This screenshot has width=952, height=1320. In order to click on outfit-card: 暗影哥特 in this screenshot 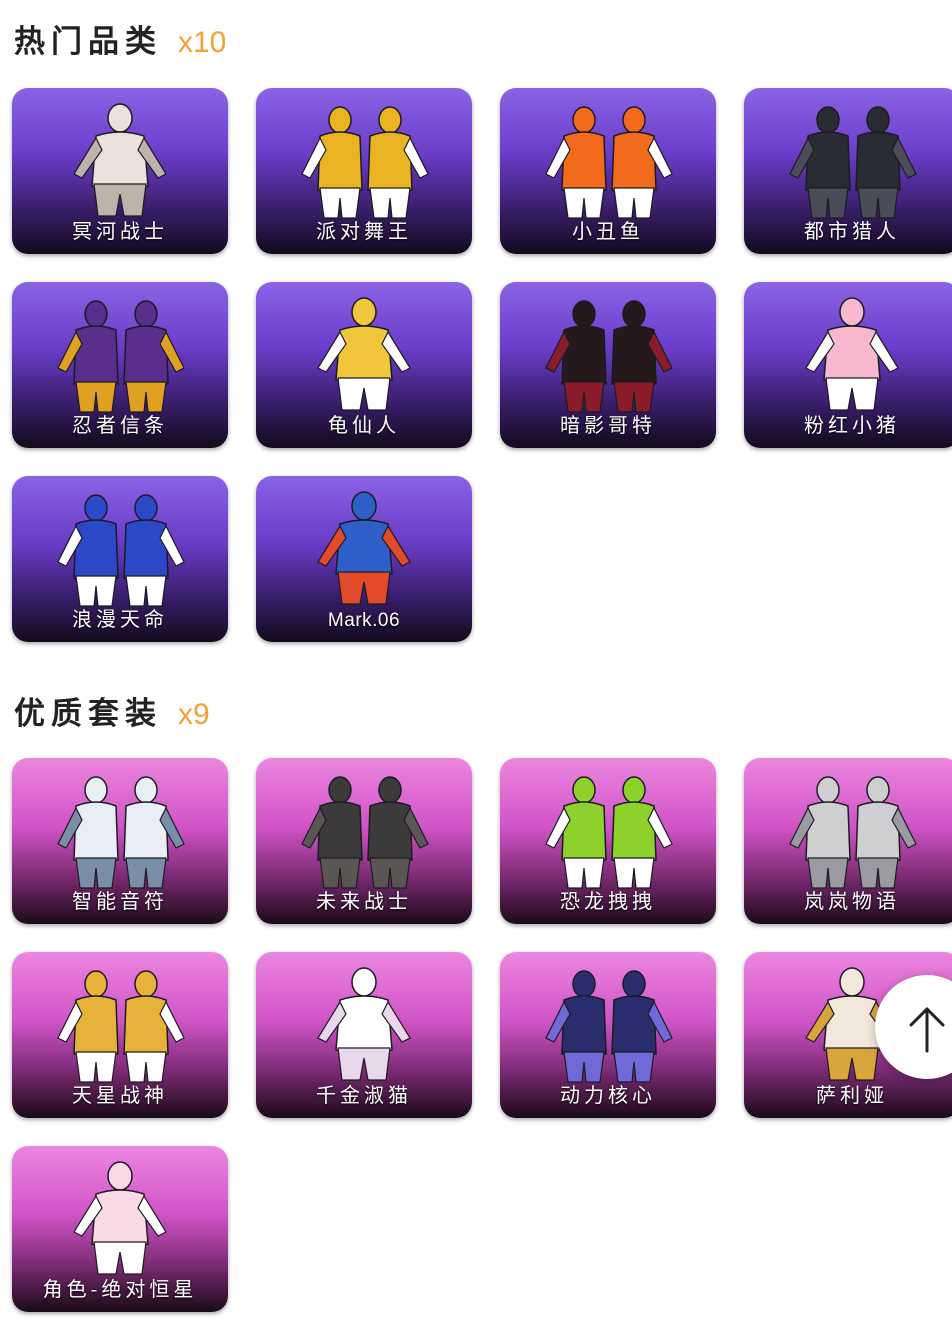, I will do `click(608, 365)`.